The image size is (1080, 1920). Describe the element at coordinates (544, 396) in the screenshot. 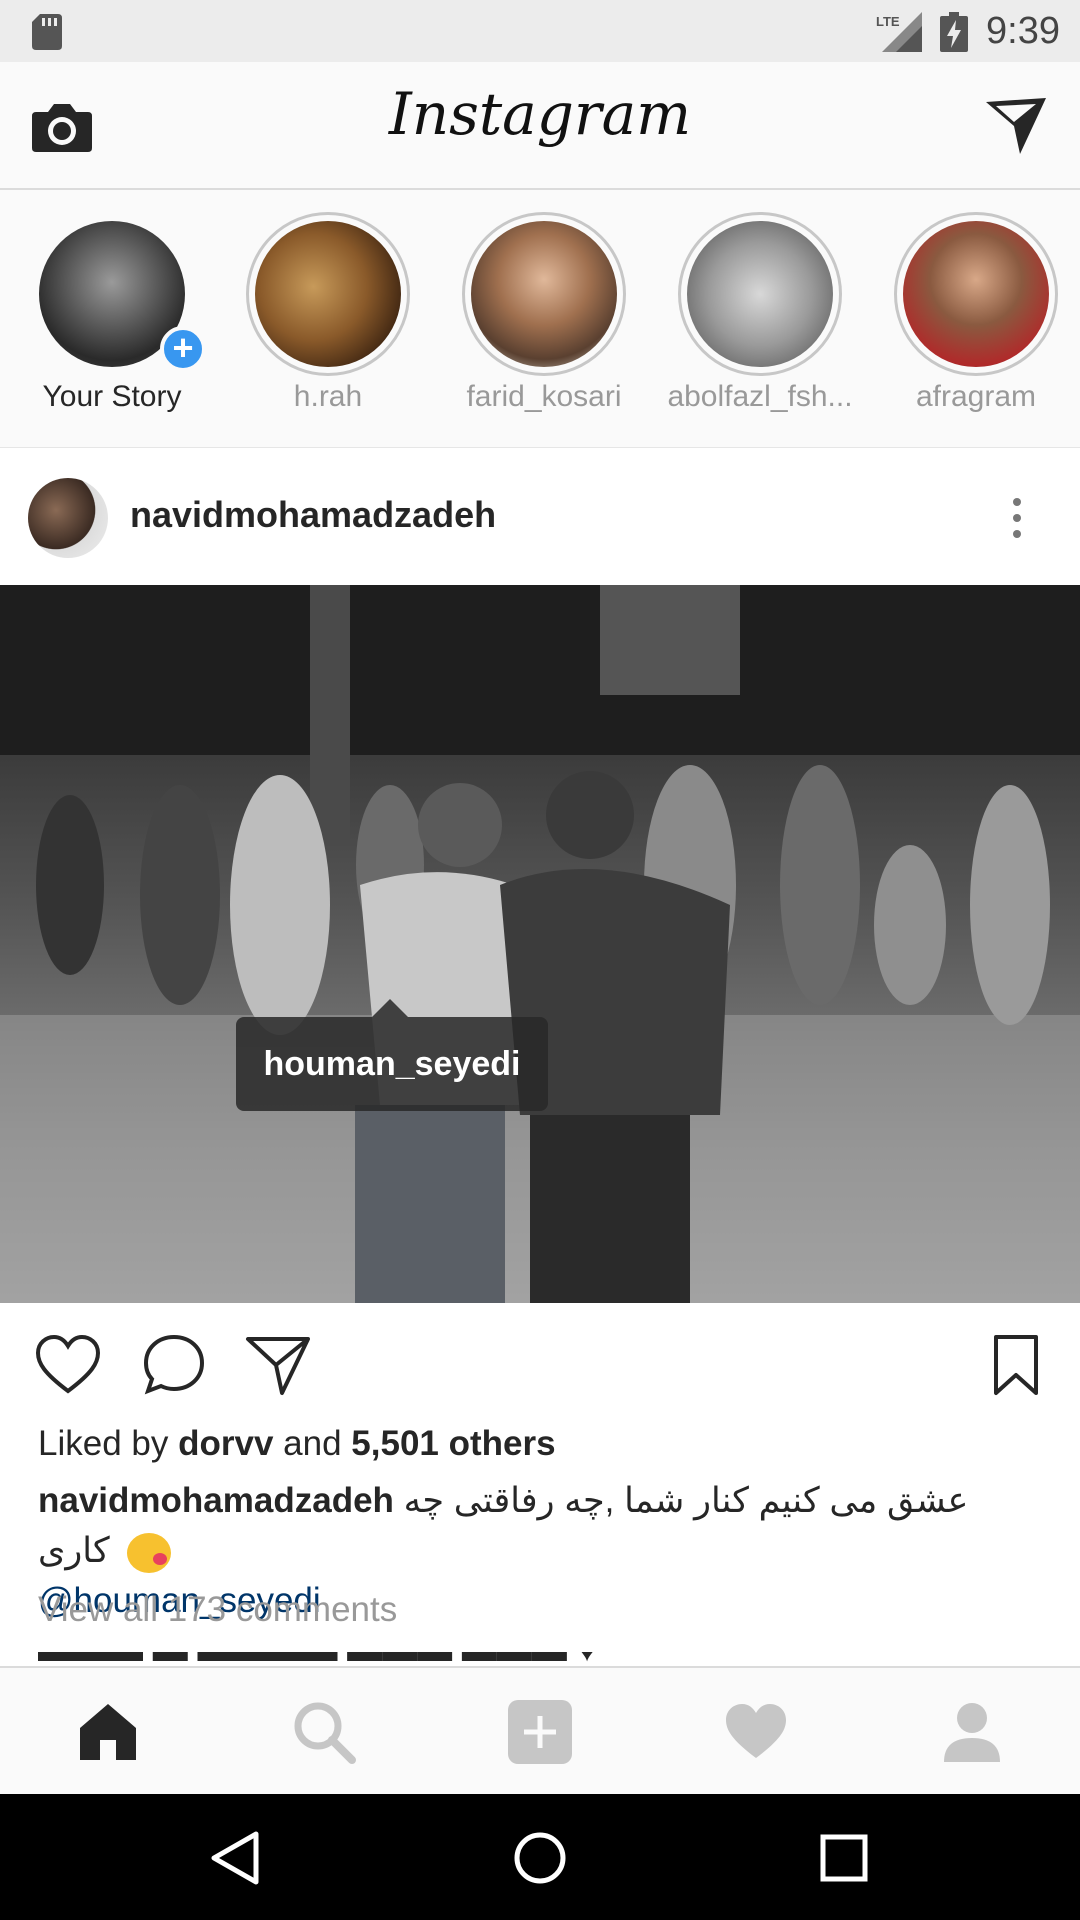

I see `story-label: farid_kosari` at that location.